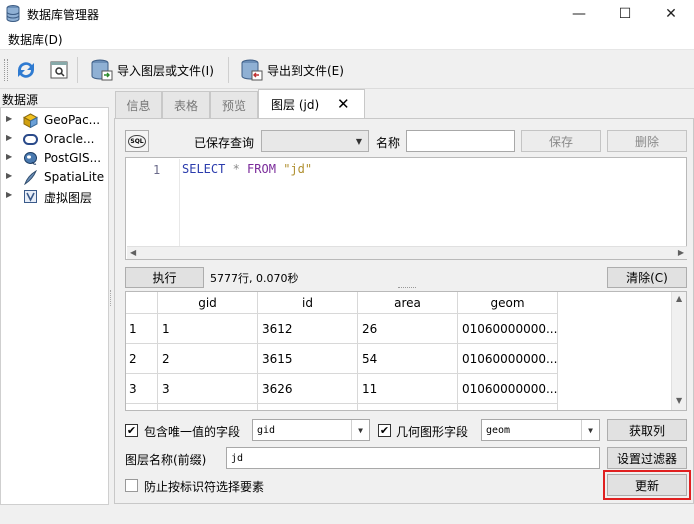 The width and height of the screenshot is (694, 524). Describe the element at coordinates (413, 458) in the screenshot. I see `layer-name-input: jd` at that location.